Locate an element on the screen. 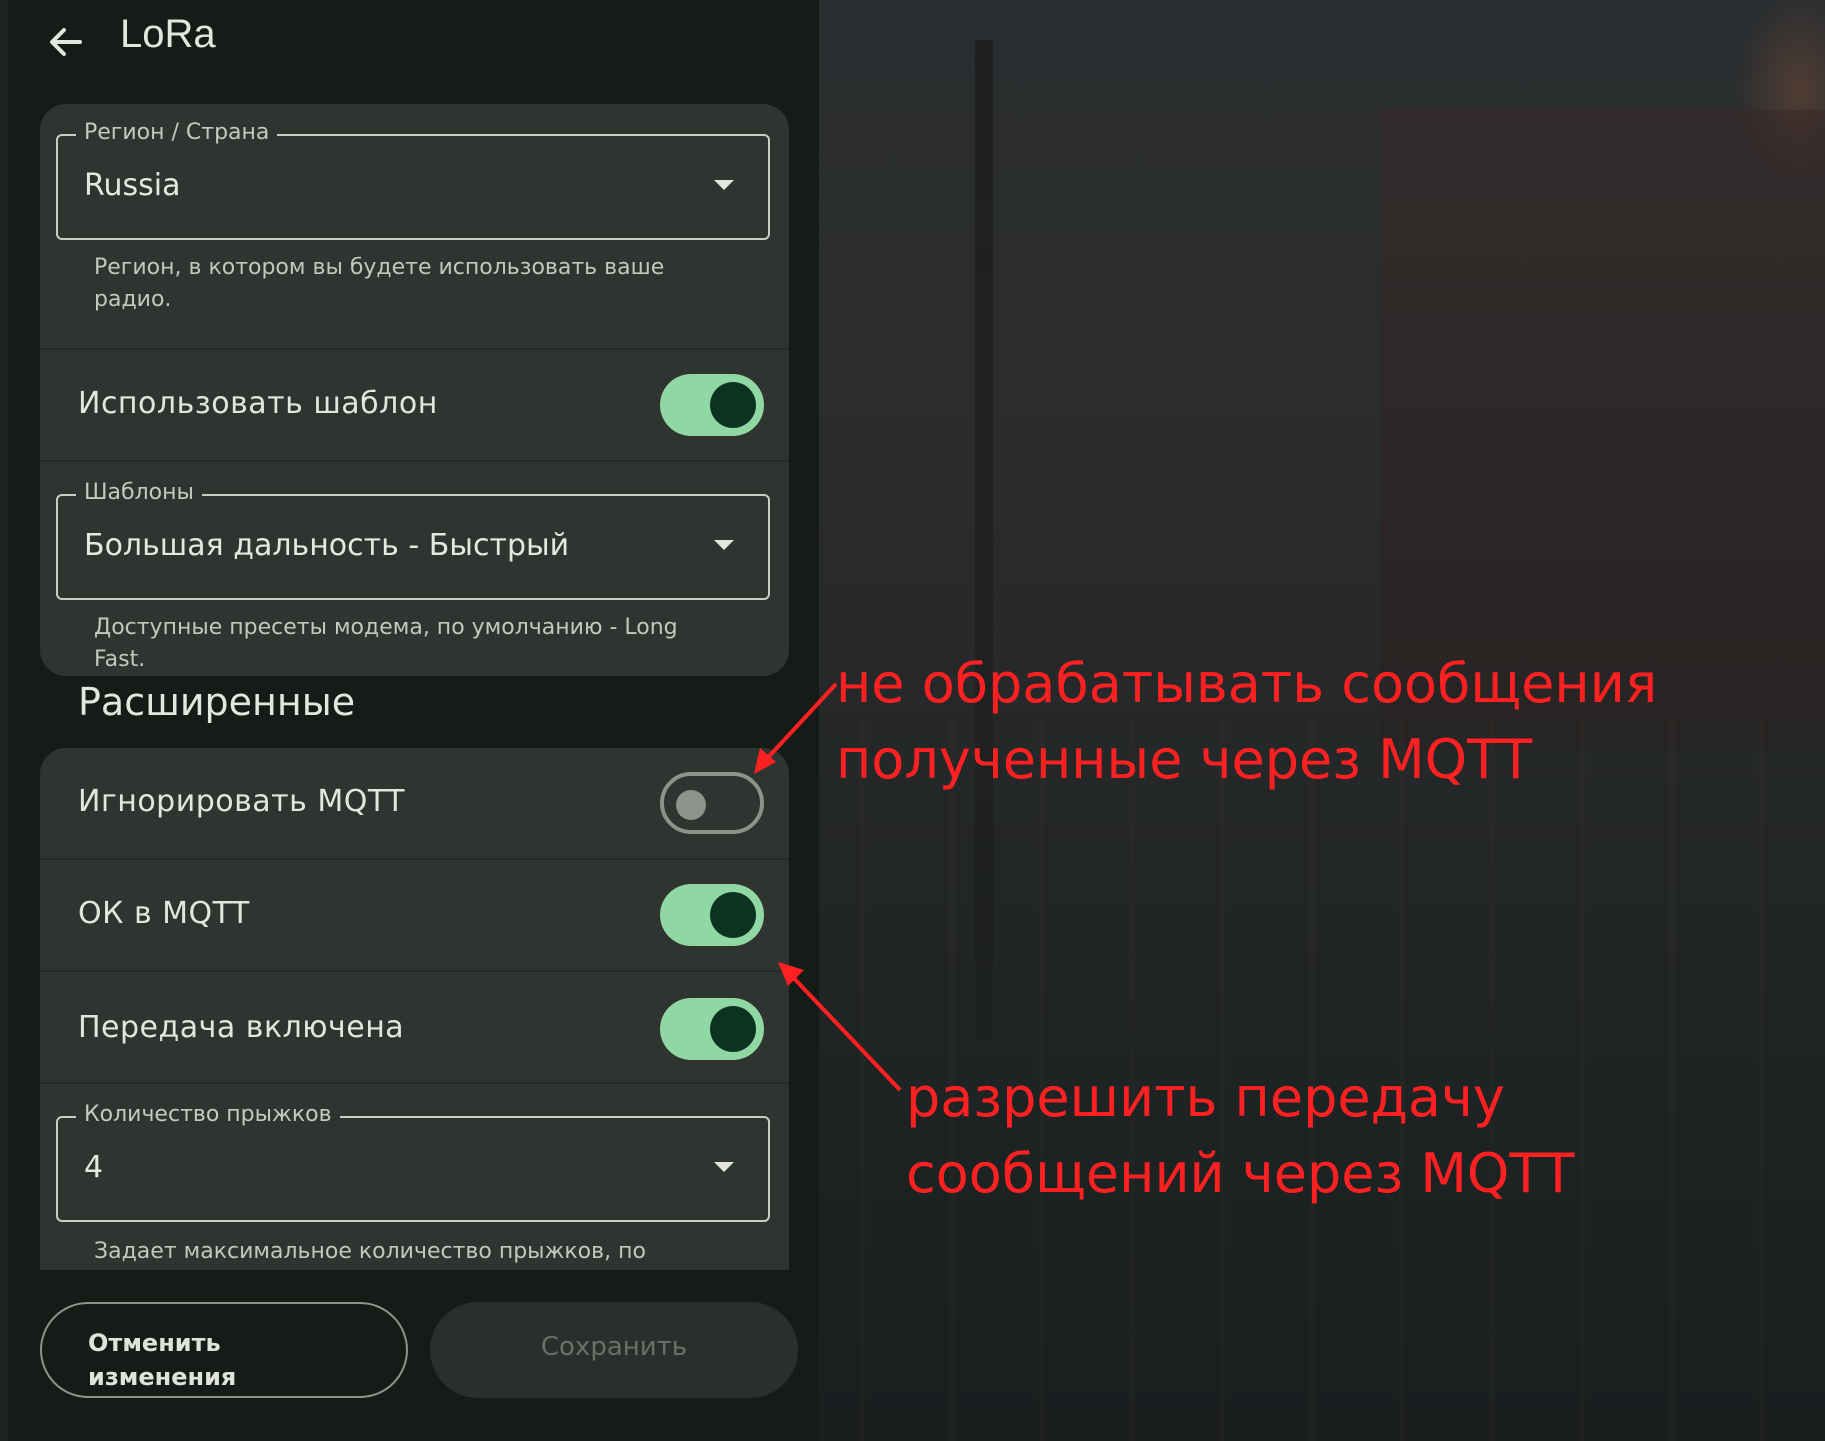 This screenshot has width=1825, height=1441. back-arrow-icon is located at coordinates (66, 42).